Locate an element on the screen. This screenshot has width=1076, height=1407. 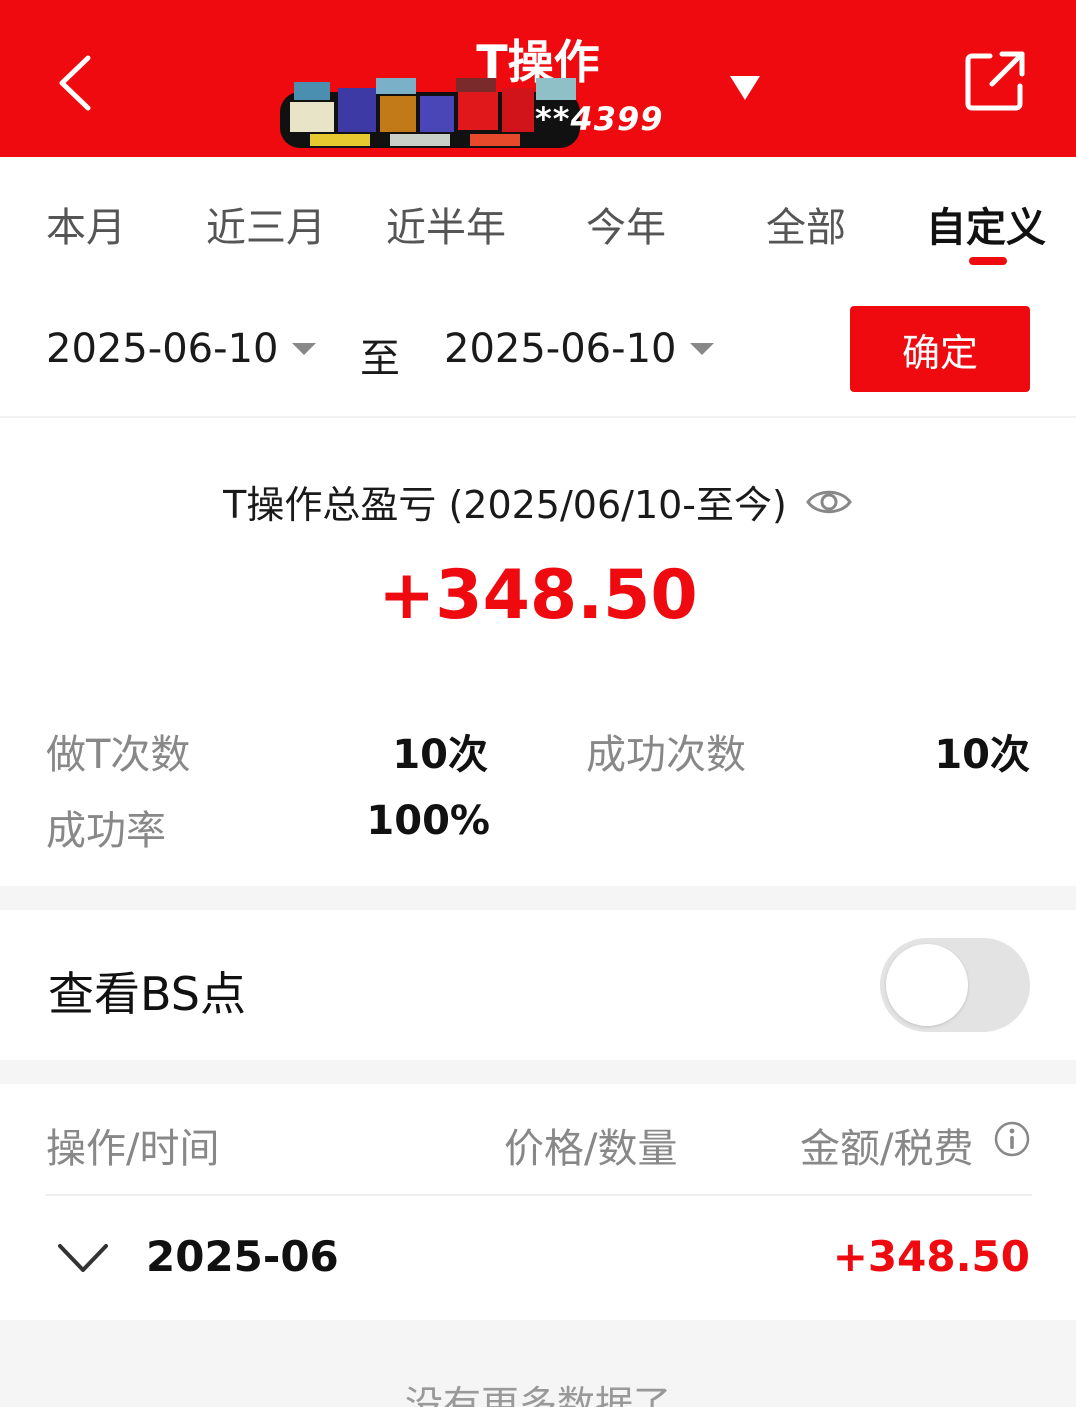
date-range-row: 2025-06-10 至 2025-06-10 确定 is located at coordinates (538, 350).